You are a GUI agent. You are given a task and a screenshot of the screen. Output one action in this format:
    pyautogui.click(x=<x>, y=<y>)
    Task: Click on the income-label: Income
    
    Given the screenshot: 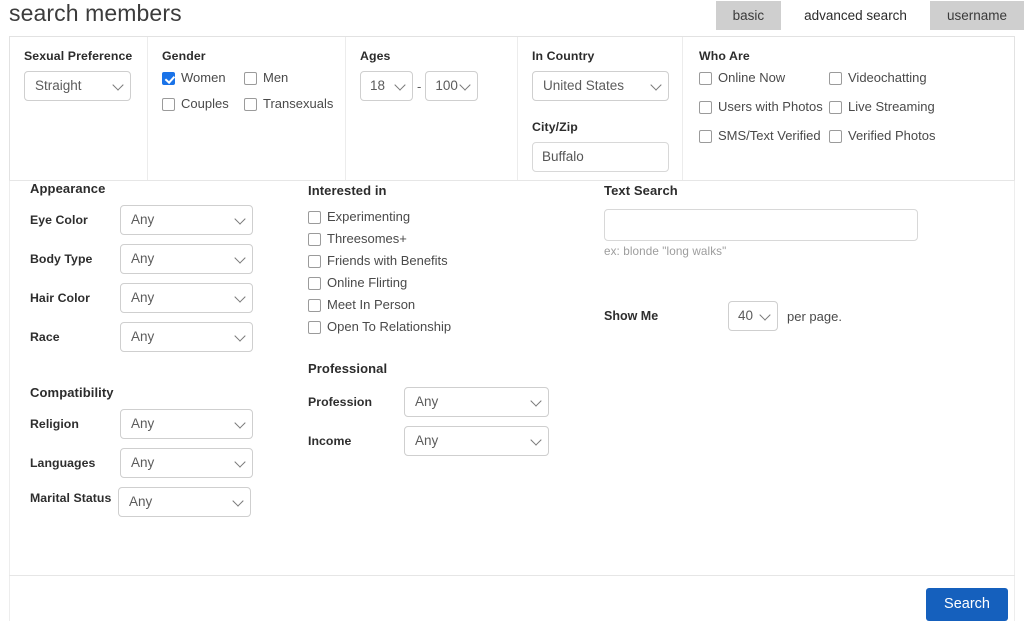 What is the action you would take?
    pyautogui.click(x=330, y=440)
    